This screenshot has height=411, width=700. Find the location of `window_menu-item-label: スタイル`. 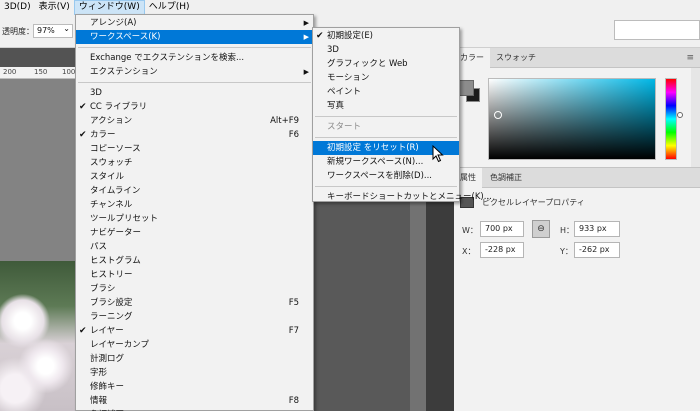

window_menu-item-label: スタイル is located at coordinates (107, 177).